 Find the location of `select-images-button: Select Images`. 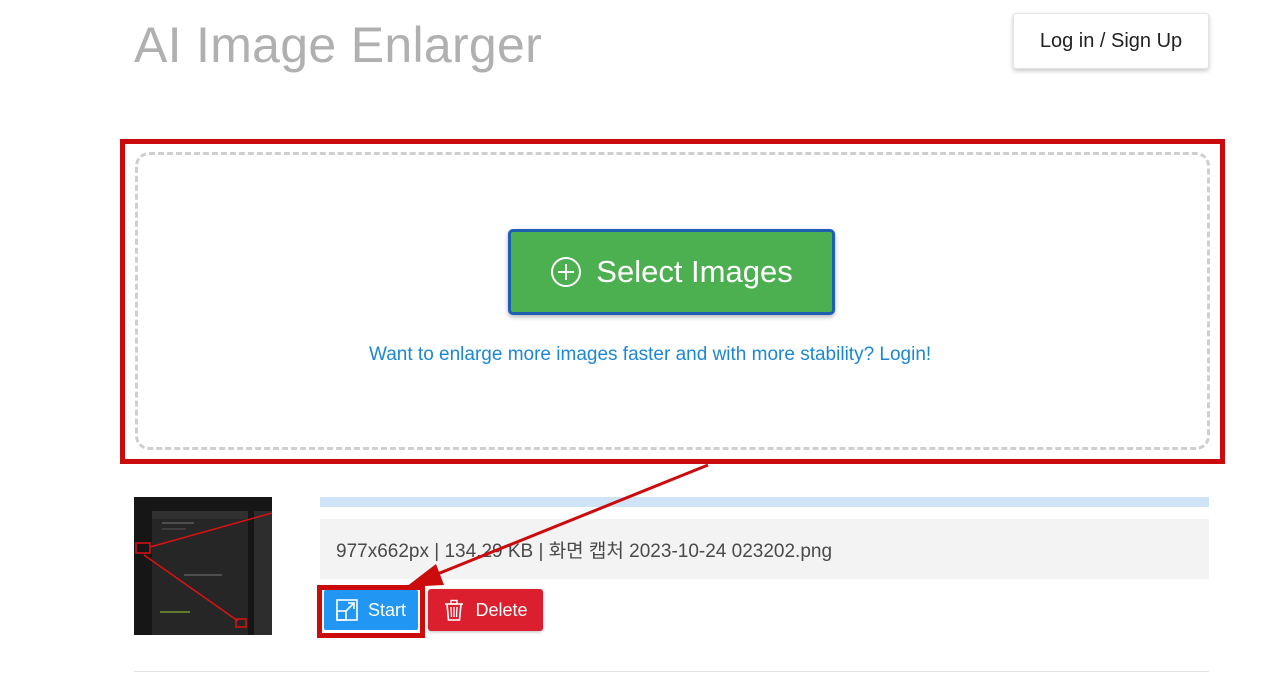

select-images-button: Select Images is located at coordinates (671, 272).